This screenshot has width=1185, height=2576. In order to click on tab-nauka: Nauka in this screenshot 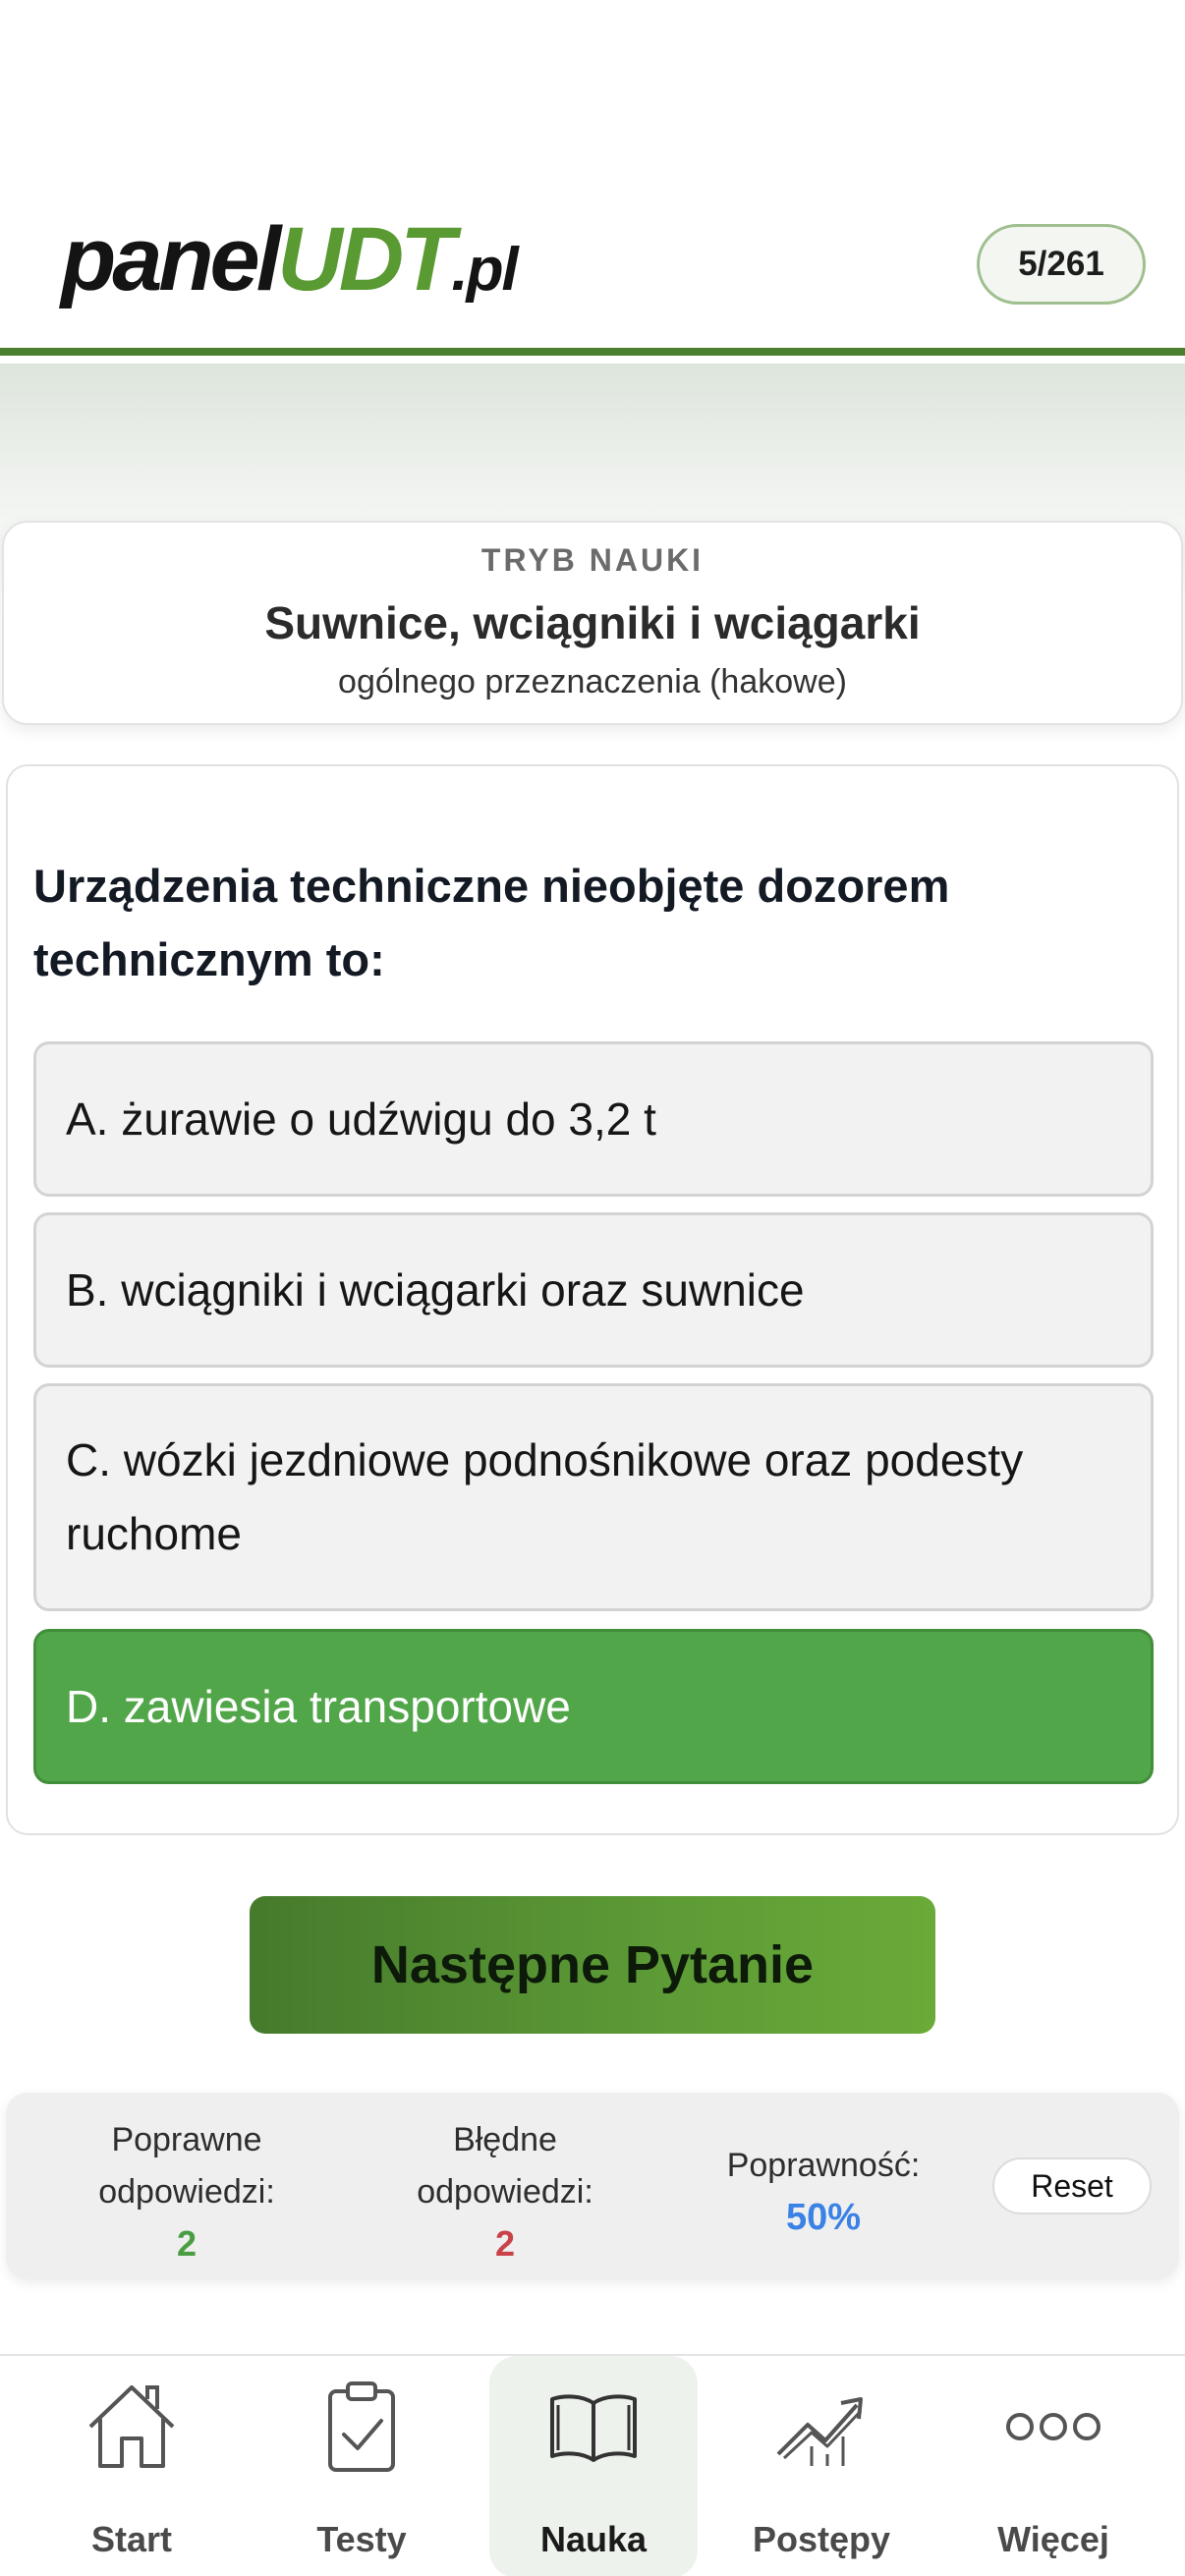, I will do `click(594, 2466)`.